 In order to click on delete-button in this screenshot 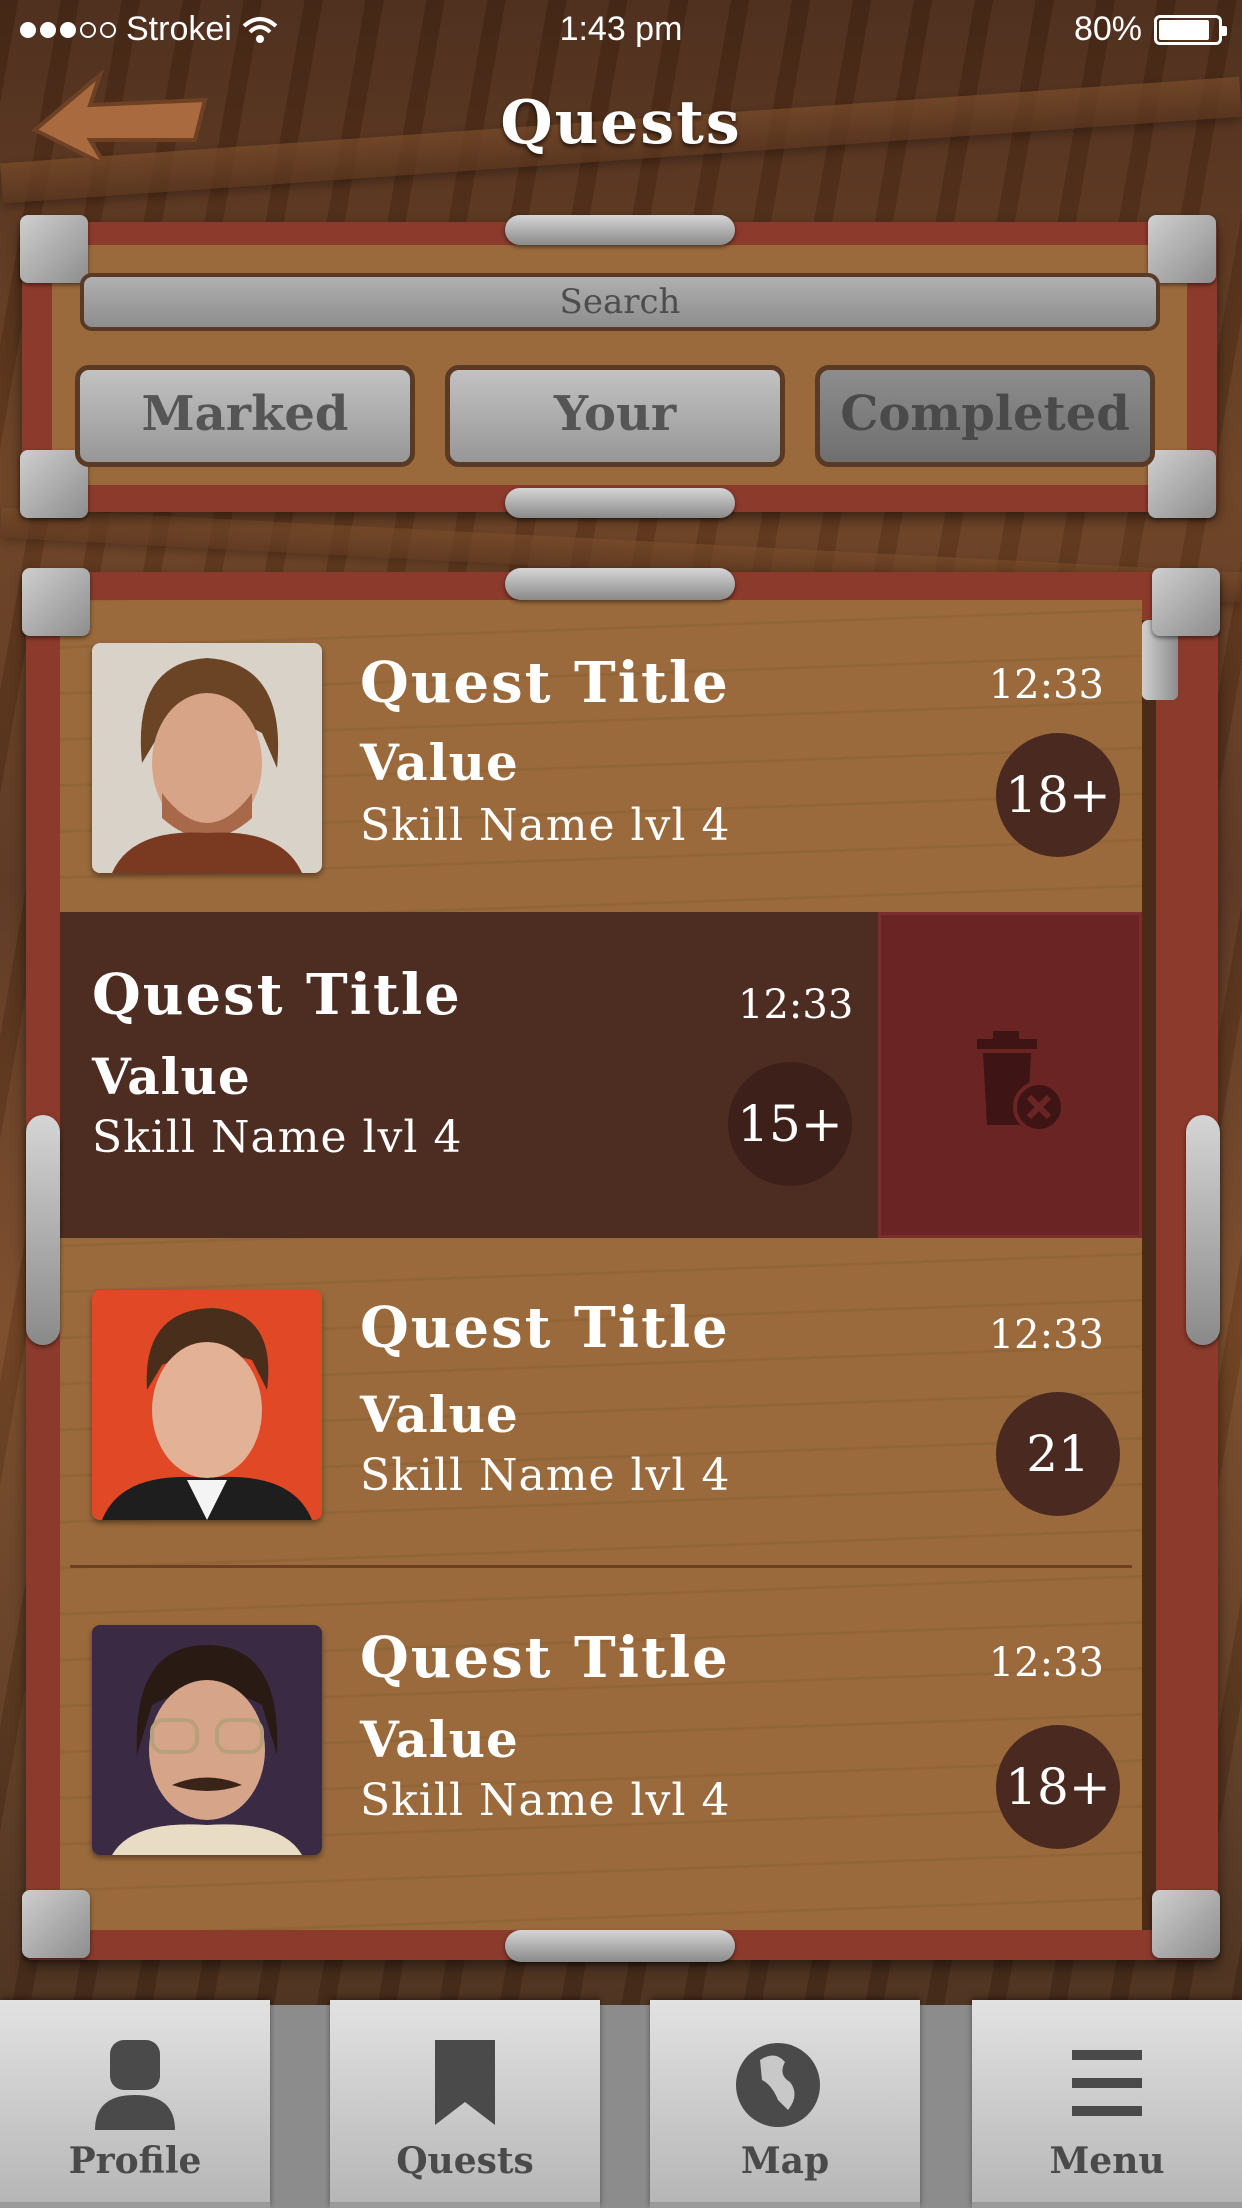, I will do `click(1010, 1075)`.